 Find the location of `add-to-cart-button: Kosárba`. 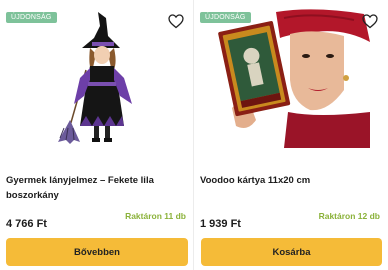

add-to-cart-button: Kosárba is located at coordinates (291, 252).